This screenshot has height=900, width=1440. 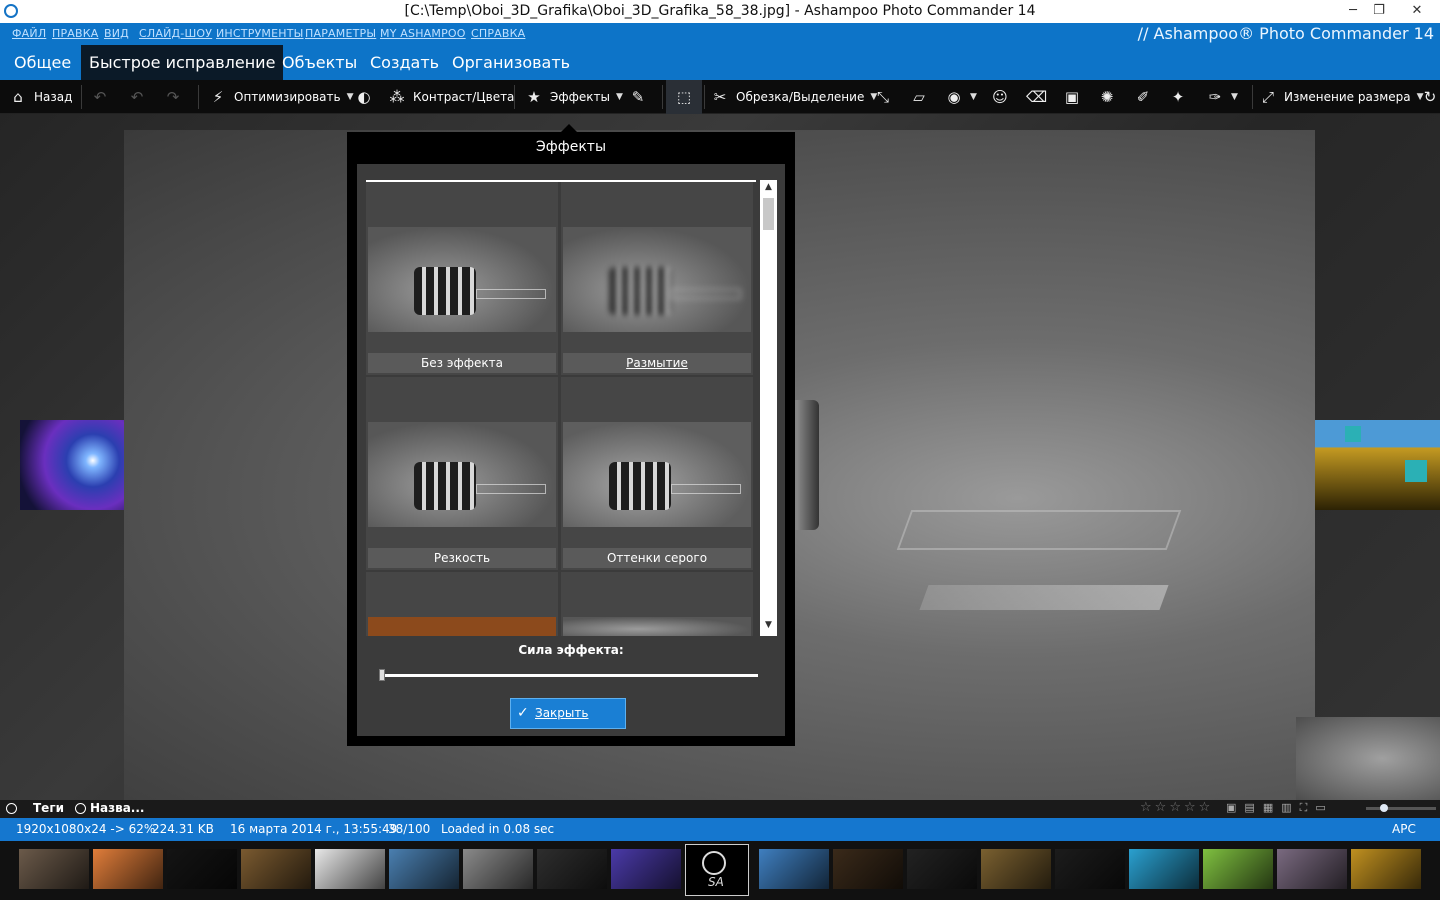 I want to click on back-button: ⌂ Назад, so click(x=40, y=97).